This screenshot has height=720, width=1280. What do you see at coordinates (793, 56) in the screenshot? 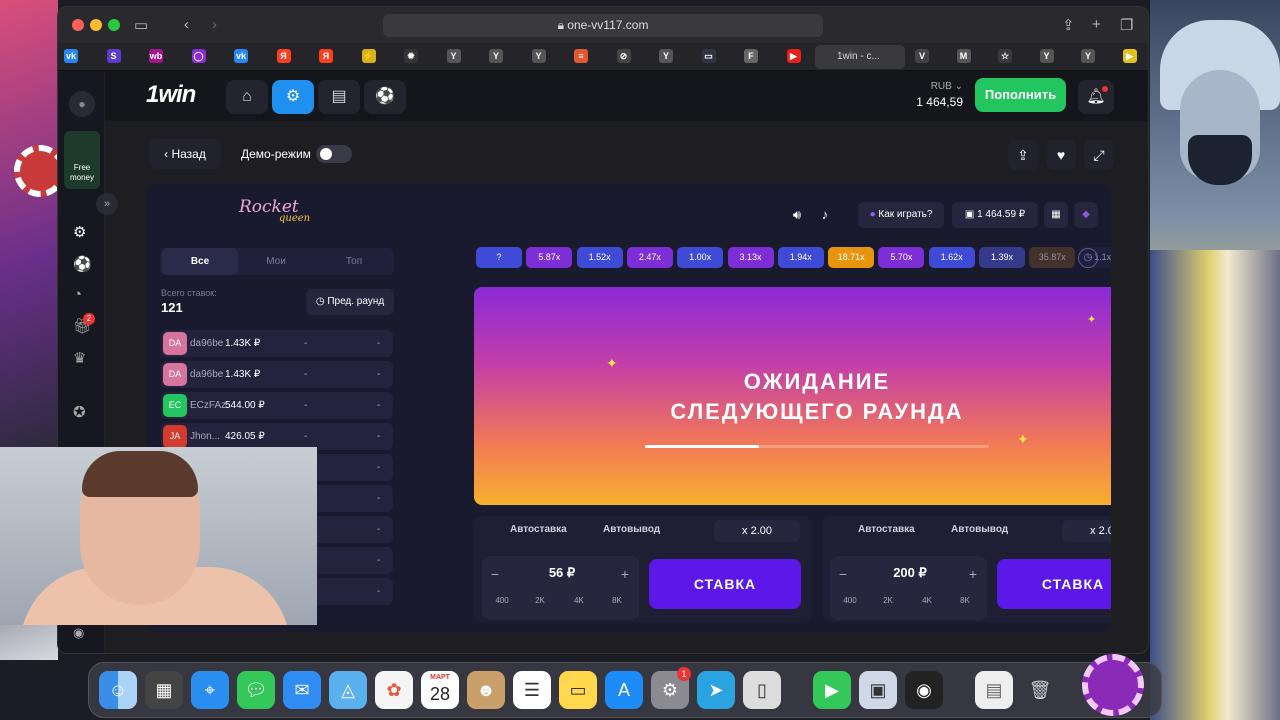
I see `youtube-icon: ▶` at bounding box center [793, 56].